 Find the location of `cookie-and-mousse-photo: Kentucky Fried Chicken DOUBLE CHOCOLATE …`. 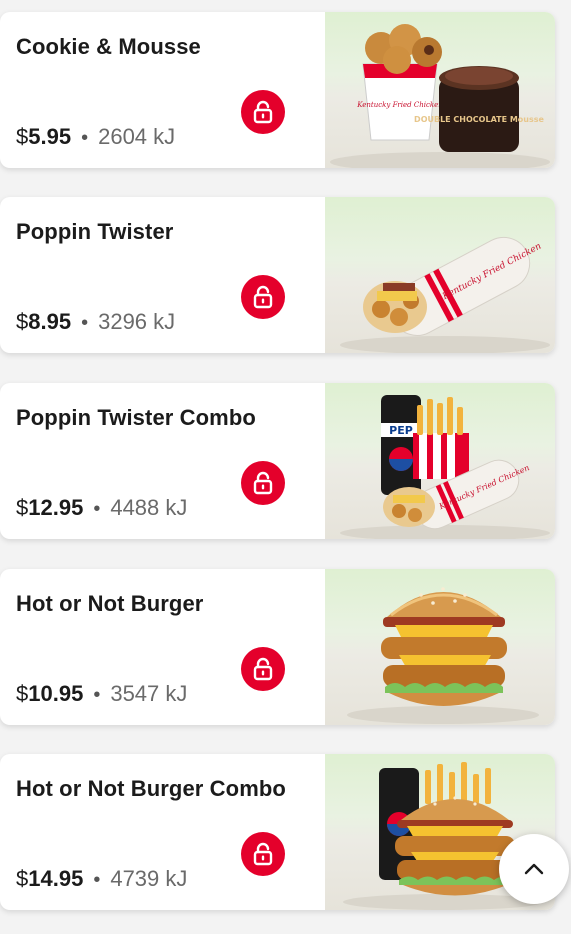

cookie-and-mousse-photo: Kentucky Fried Chicken DOUBLE CHOCOLATE … is located at coordinates (440, 90).